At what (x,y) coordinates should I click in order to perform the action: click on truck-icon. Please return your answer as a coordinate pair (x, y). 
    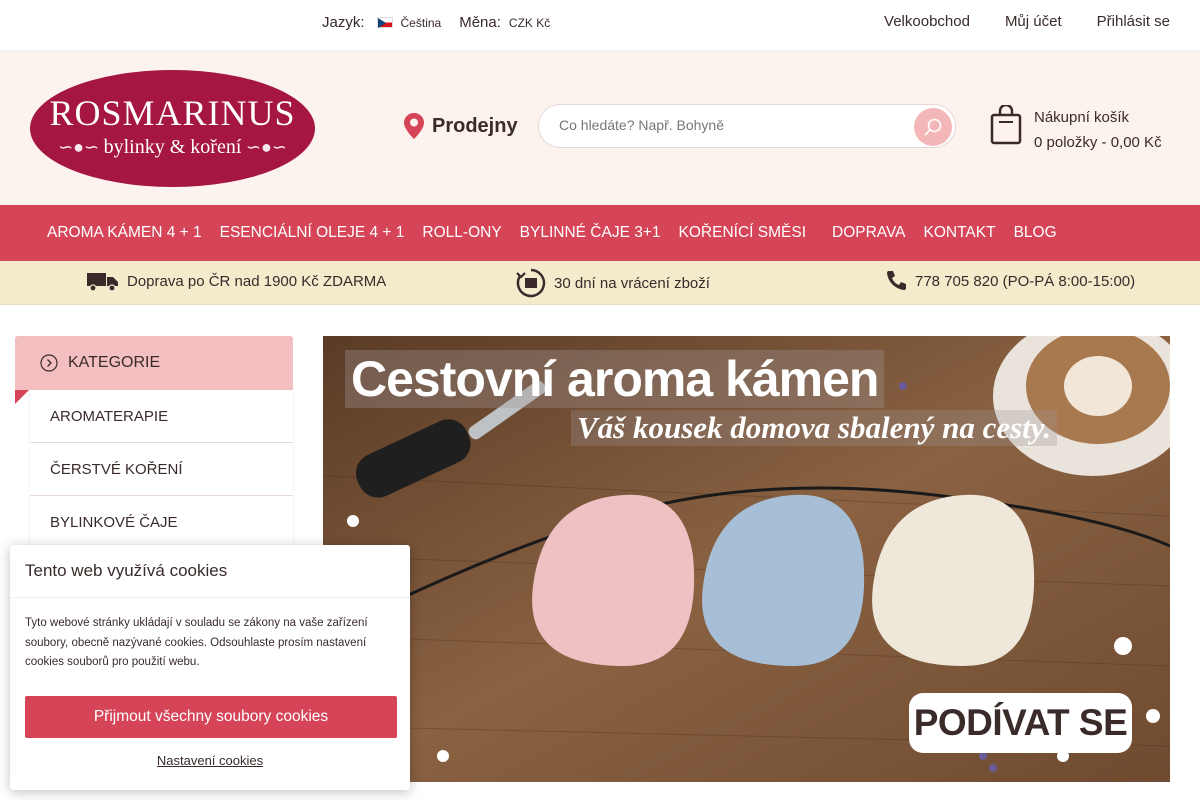
    Looking at the image, I should click on (102, 282).